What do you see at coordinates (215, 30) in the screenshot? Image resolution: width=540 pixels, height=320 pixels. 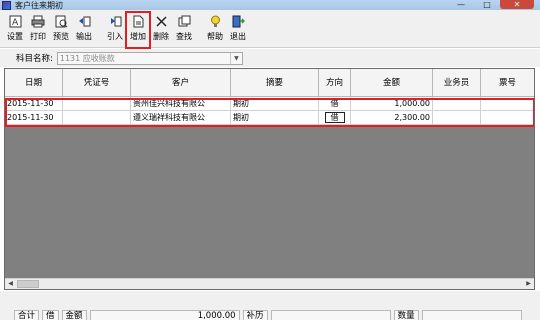 I see `help-button: 帮助` at bounding box center [215, 30].